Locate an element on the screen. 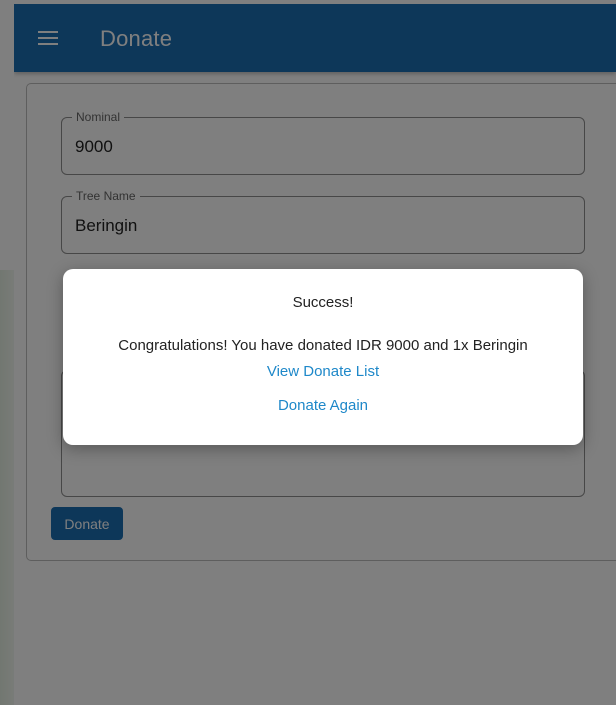  dialog-title: Success! is located at coordinates (323, 302).